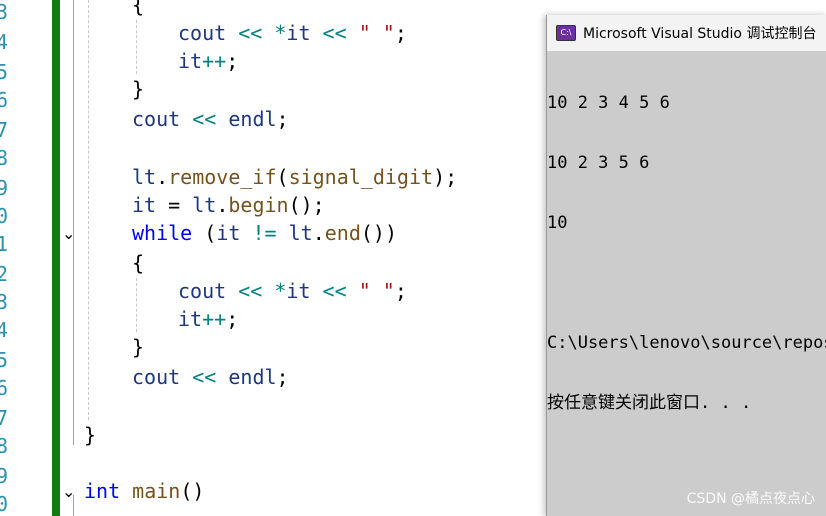  I want to click on line-number: 6, so click(4, 388).